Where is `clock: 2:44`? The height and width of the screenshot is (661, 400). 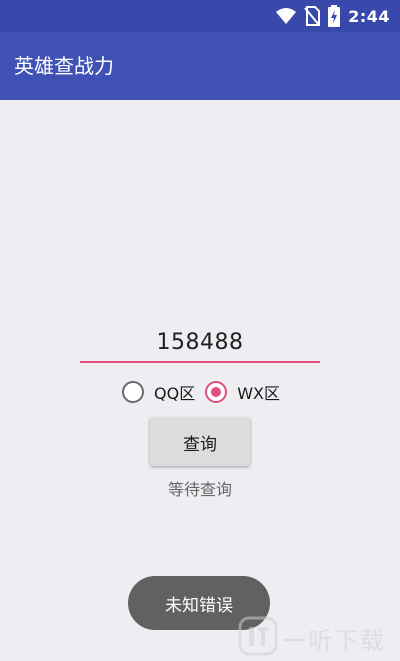 clock: 2:44 is located at coordinates (369, 16).